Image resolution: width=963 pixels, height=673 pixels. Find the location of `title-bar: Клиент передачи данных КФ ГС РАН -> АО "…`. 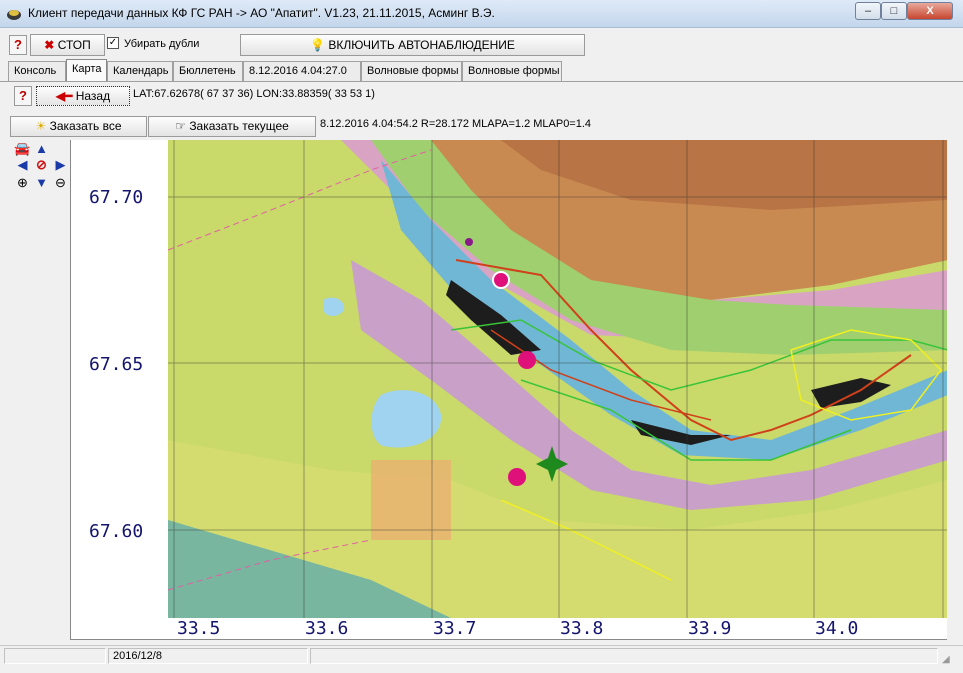

title-bar: Клиент передачи данных КФ ГС РАН -> АО "… is located at coordinates (481, 14).